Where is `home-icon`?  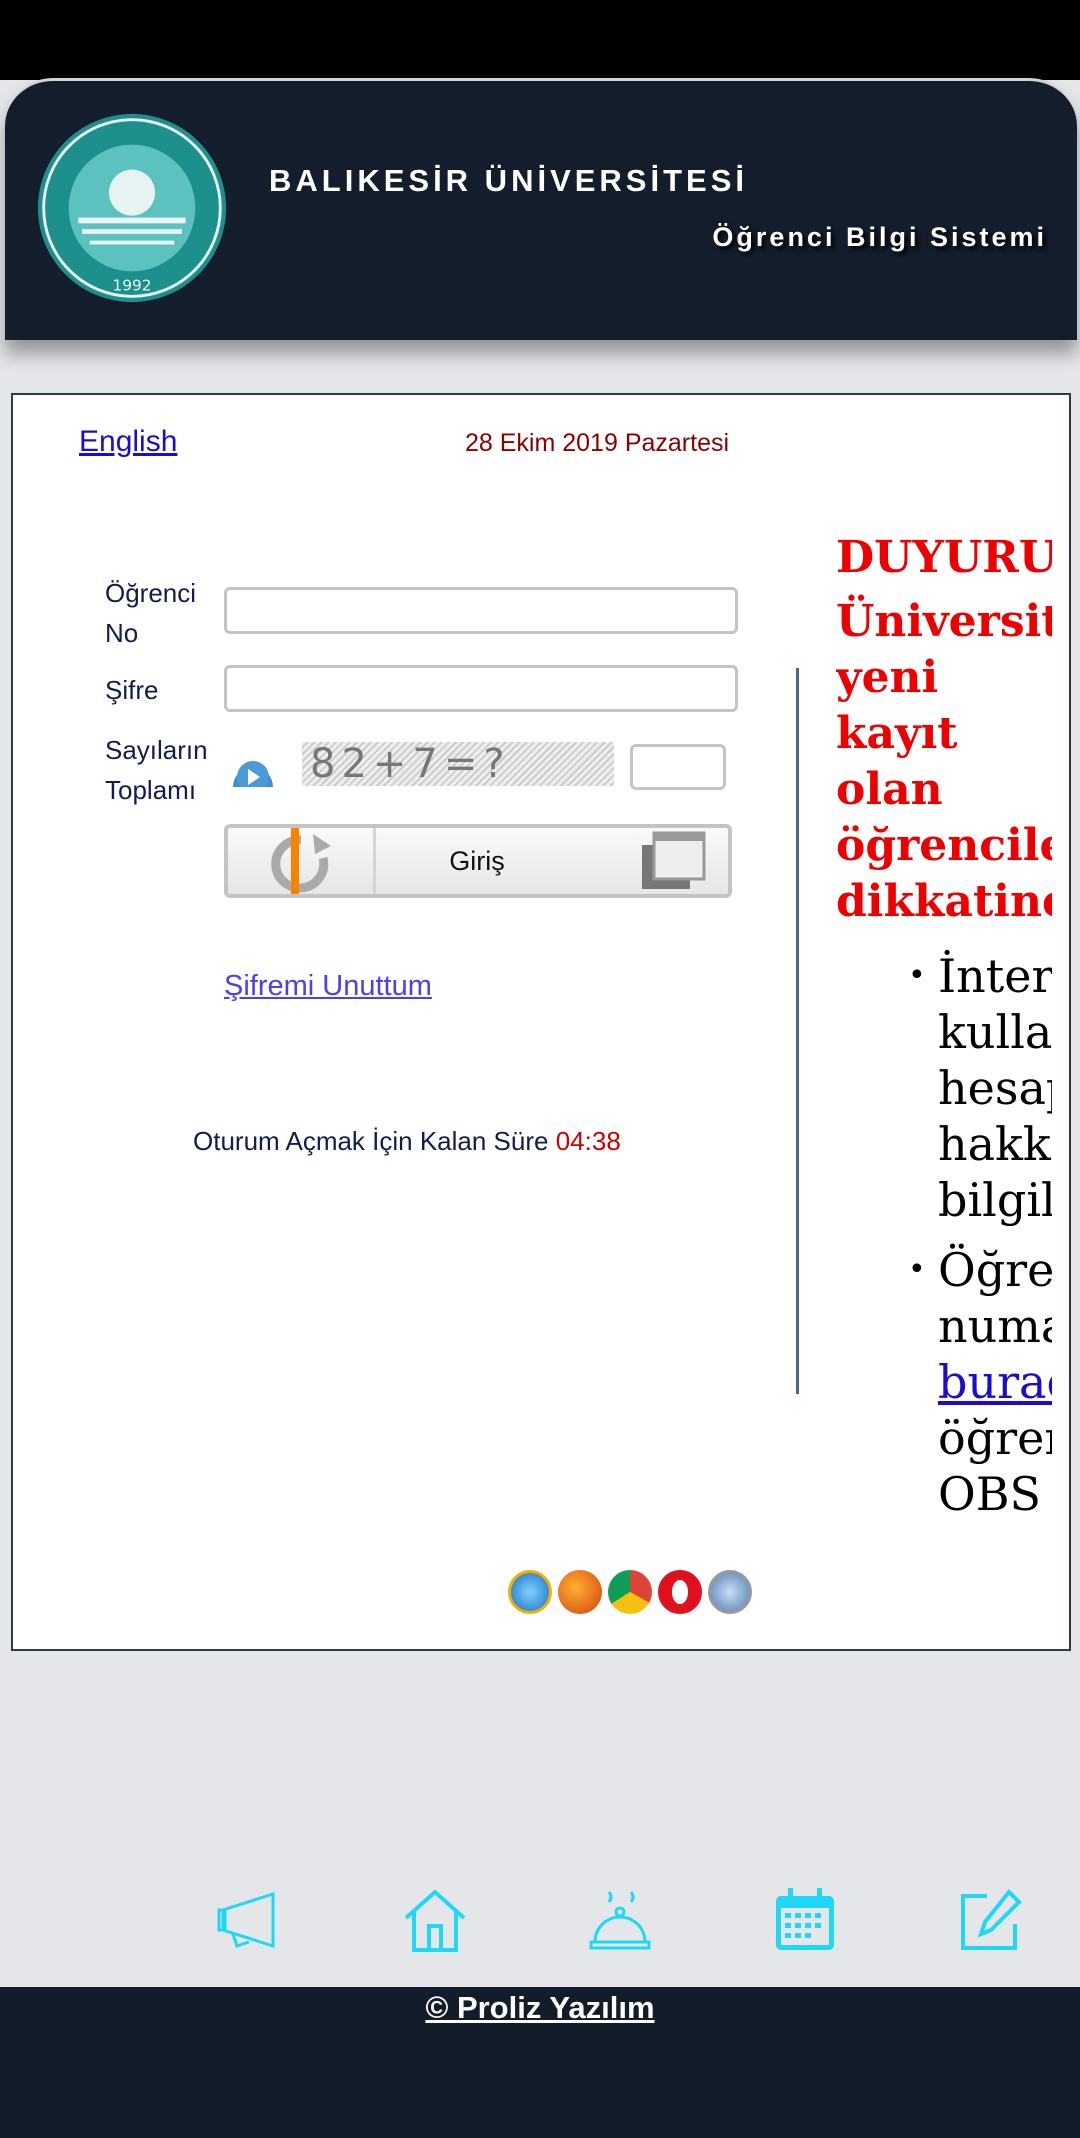
home-icon is located at coordinates (435, 1920).